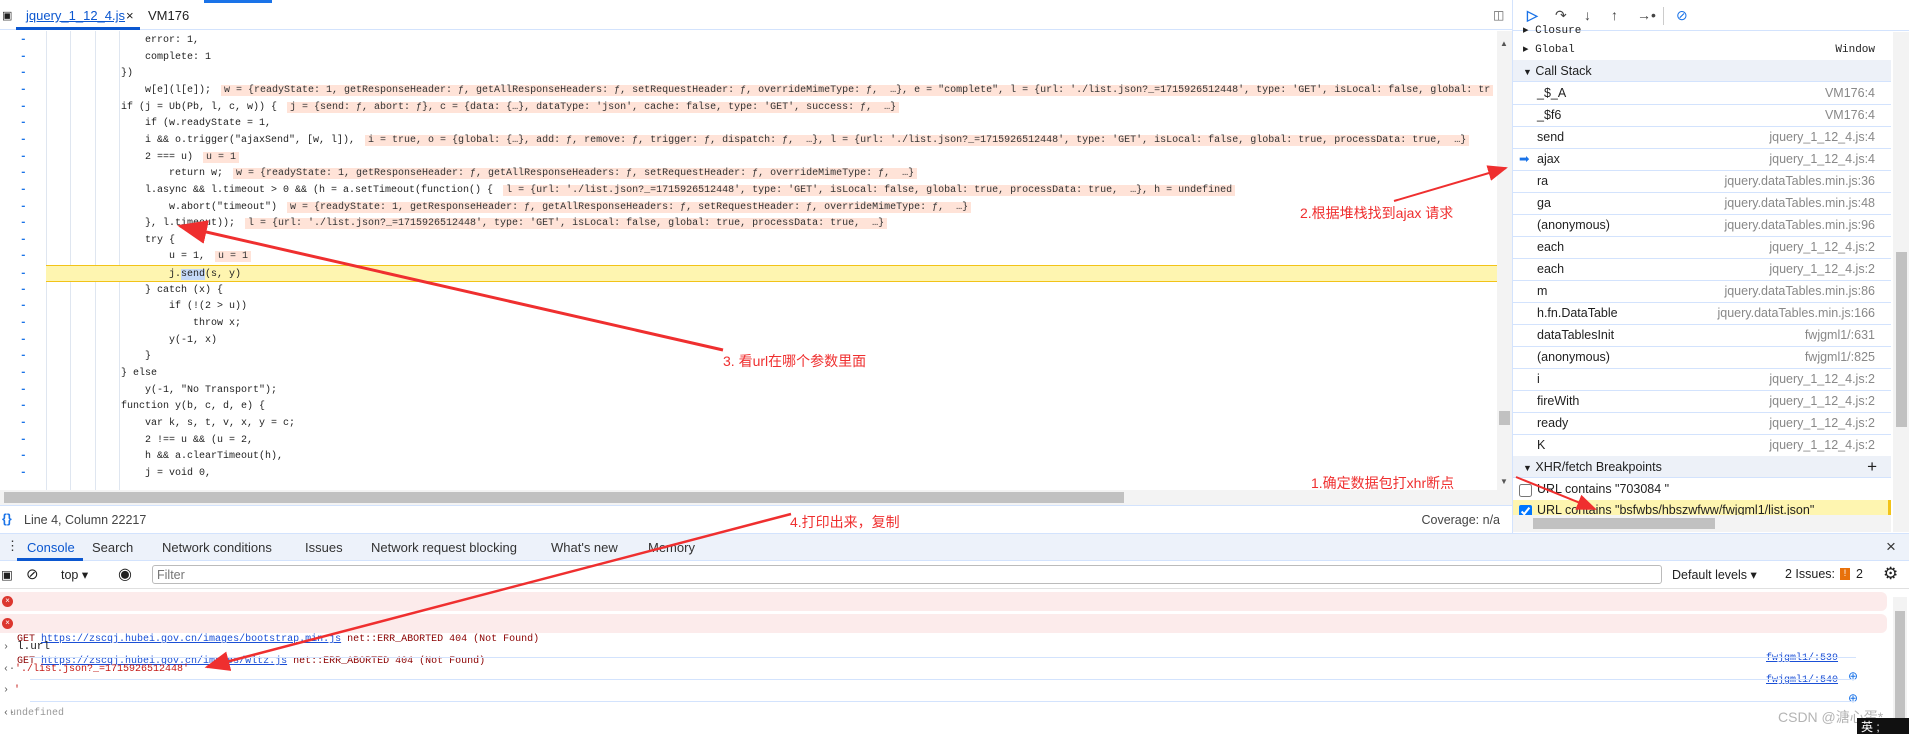 Image resolution: width=1909 pixels, height=735 pixels. I want to click on context-select: top ▾, so click(74, 574).